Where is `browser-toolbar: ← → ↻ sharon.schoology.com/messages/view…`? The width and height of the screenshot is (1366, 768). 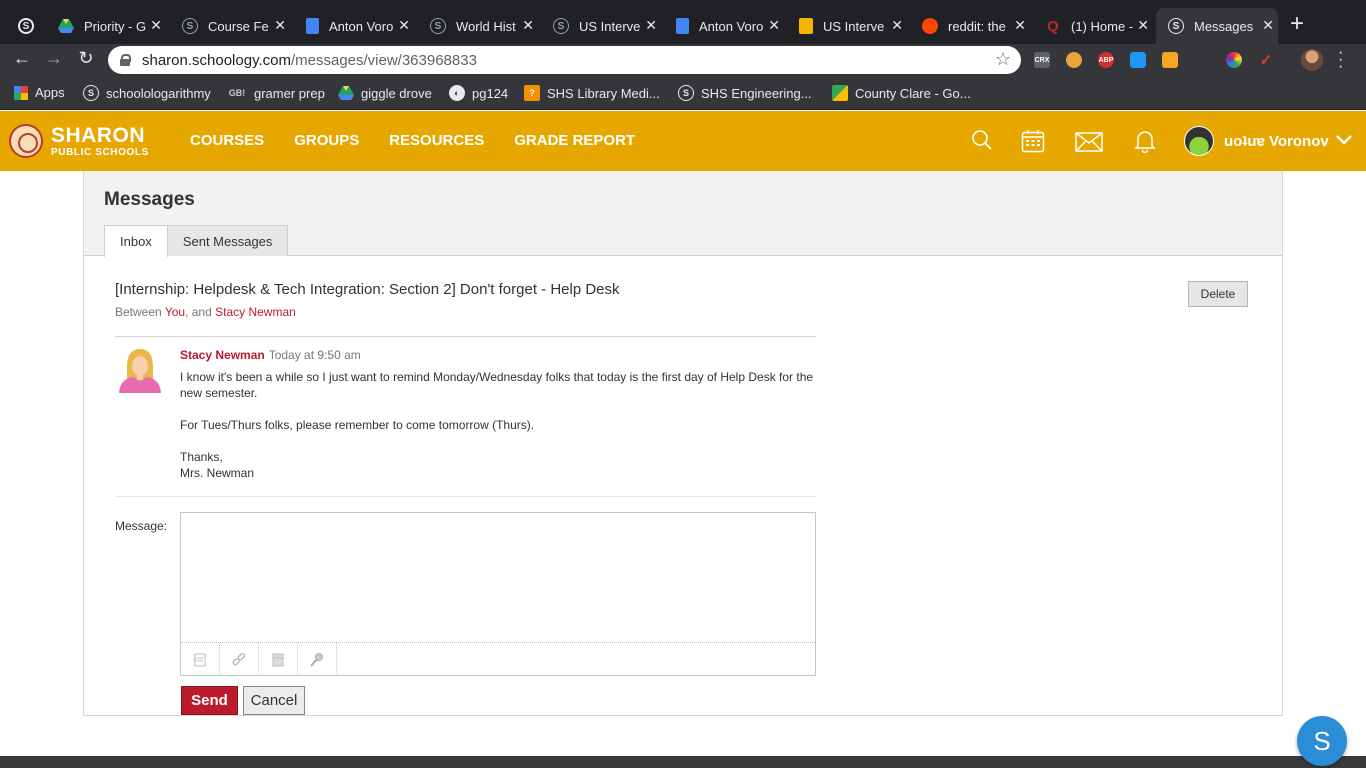 browser-toolbar: ← → ↻ sharon.schoology.com/messages/view… is located at coordinates (683, 60).